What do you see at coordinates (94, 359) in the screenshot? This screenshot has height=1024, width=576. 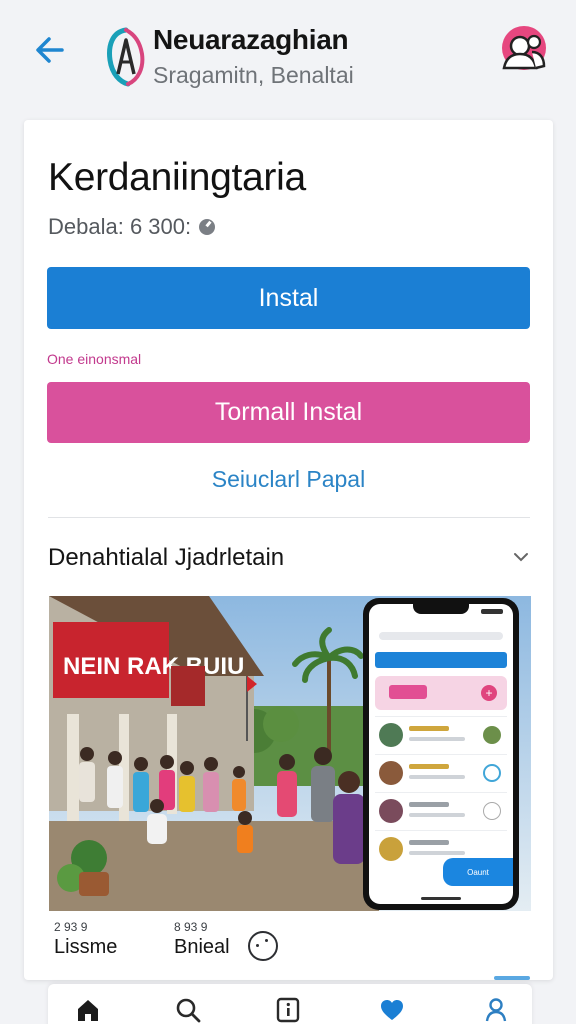 I see `secondary-label: One einonsmal` at bounding box center [94, 359].